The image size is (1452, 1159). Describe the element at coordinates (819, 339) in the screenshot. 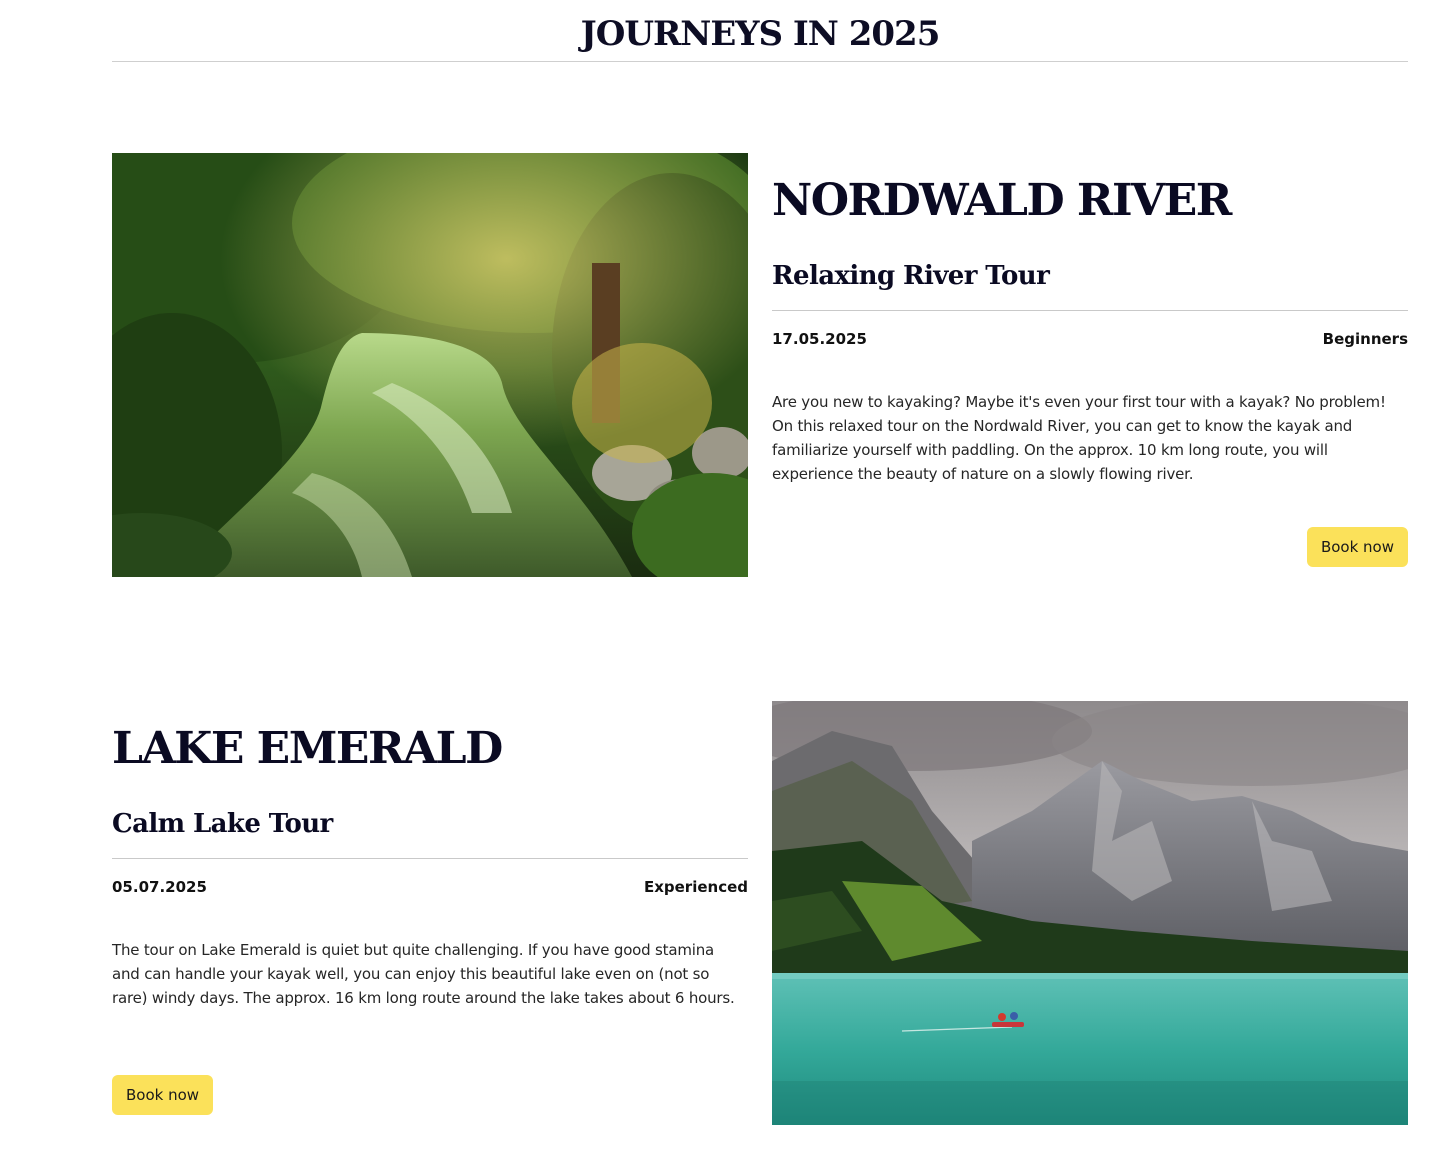

I see `tour-date: 17.05.2025` at that location.